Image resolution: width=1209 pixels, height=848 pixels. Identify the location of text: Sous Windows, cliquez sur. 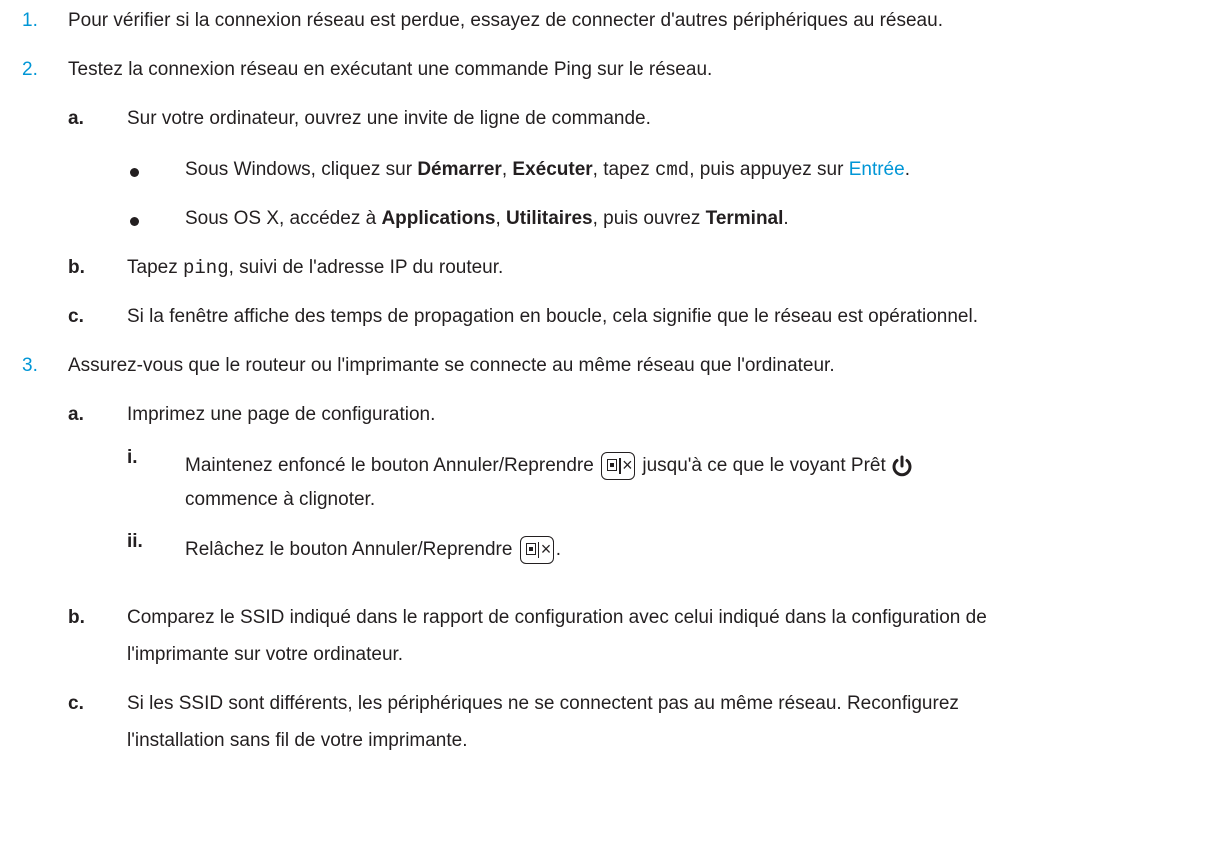
(301, 169).